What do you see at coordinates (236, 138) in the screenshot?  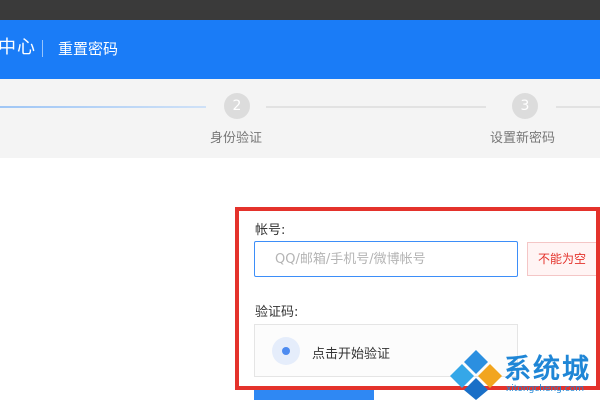 I see `step-2-label: 身份验证` at bounding box center [236, 138].